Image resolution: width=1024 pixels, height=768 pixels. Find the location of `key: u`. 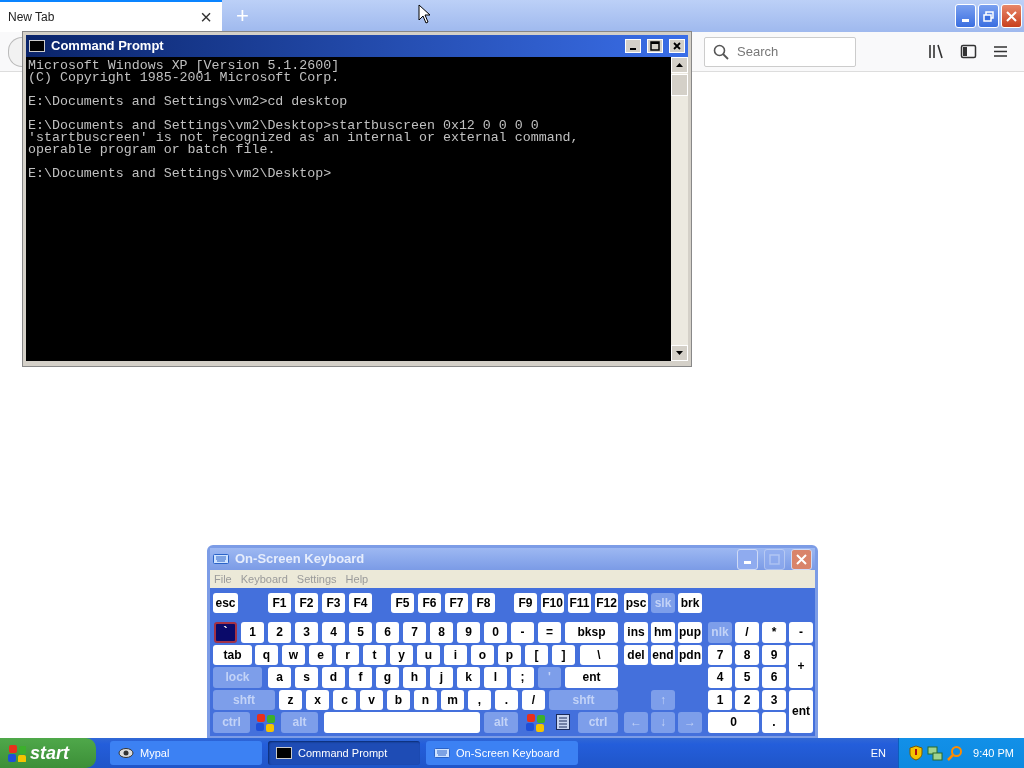

key: u is located at coordinates (428, 654).